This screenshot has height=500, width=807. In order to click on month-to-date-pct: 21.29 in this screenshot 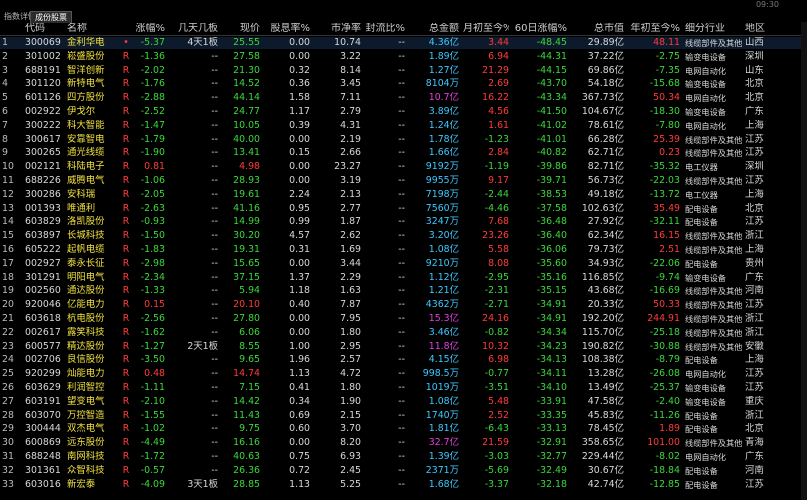, I will do `click(495, 70)`.